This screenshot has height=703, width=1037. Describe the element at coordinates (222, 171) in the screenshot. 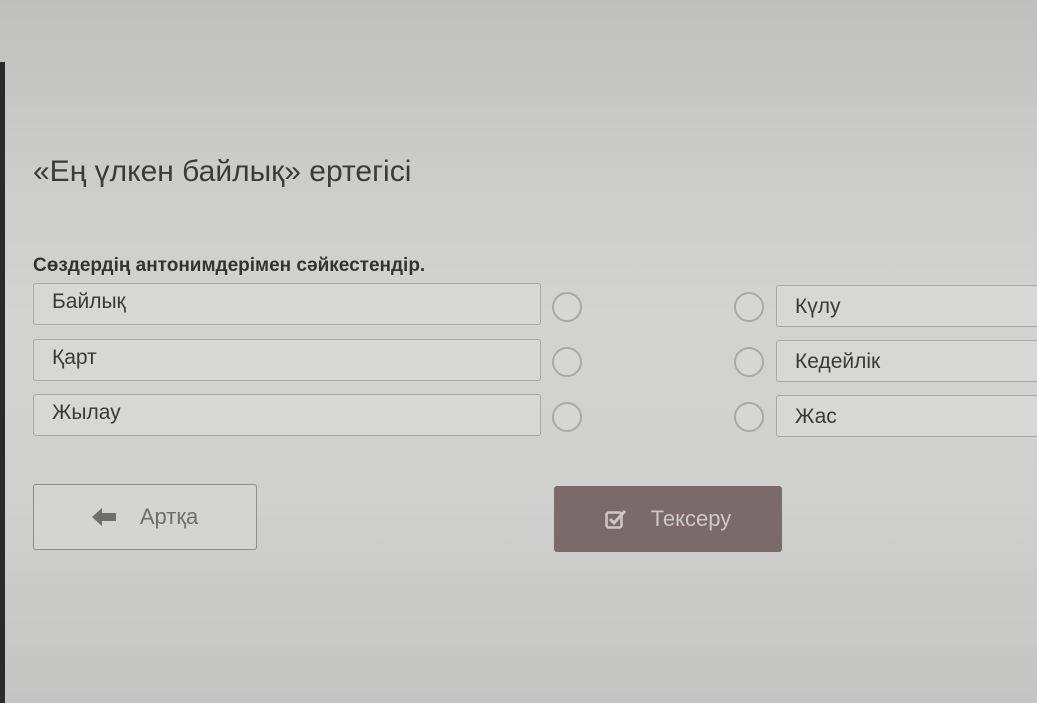

I see `page-title: «Ең үлкен байлық» ертегісі` at that location.